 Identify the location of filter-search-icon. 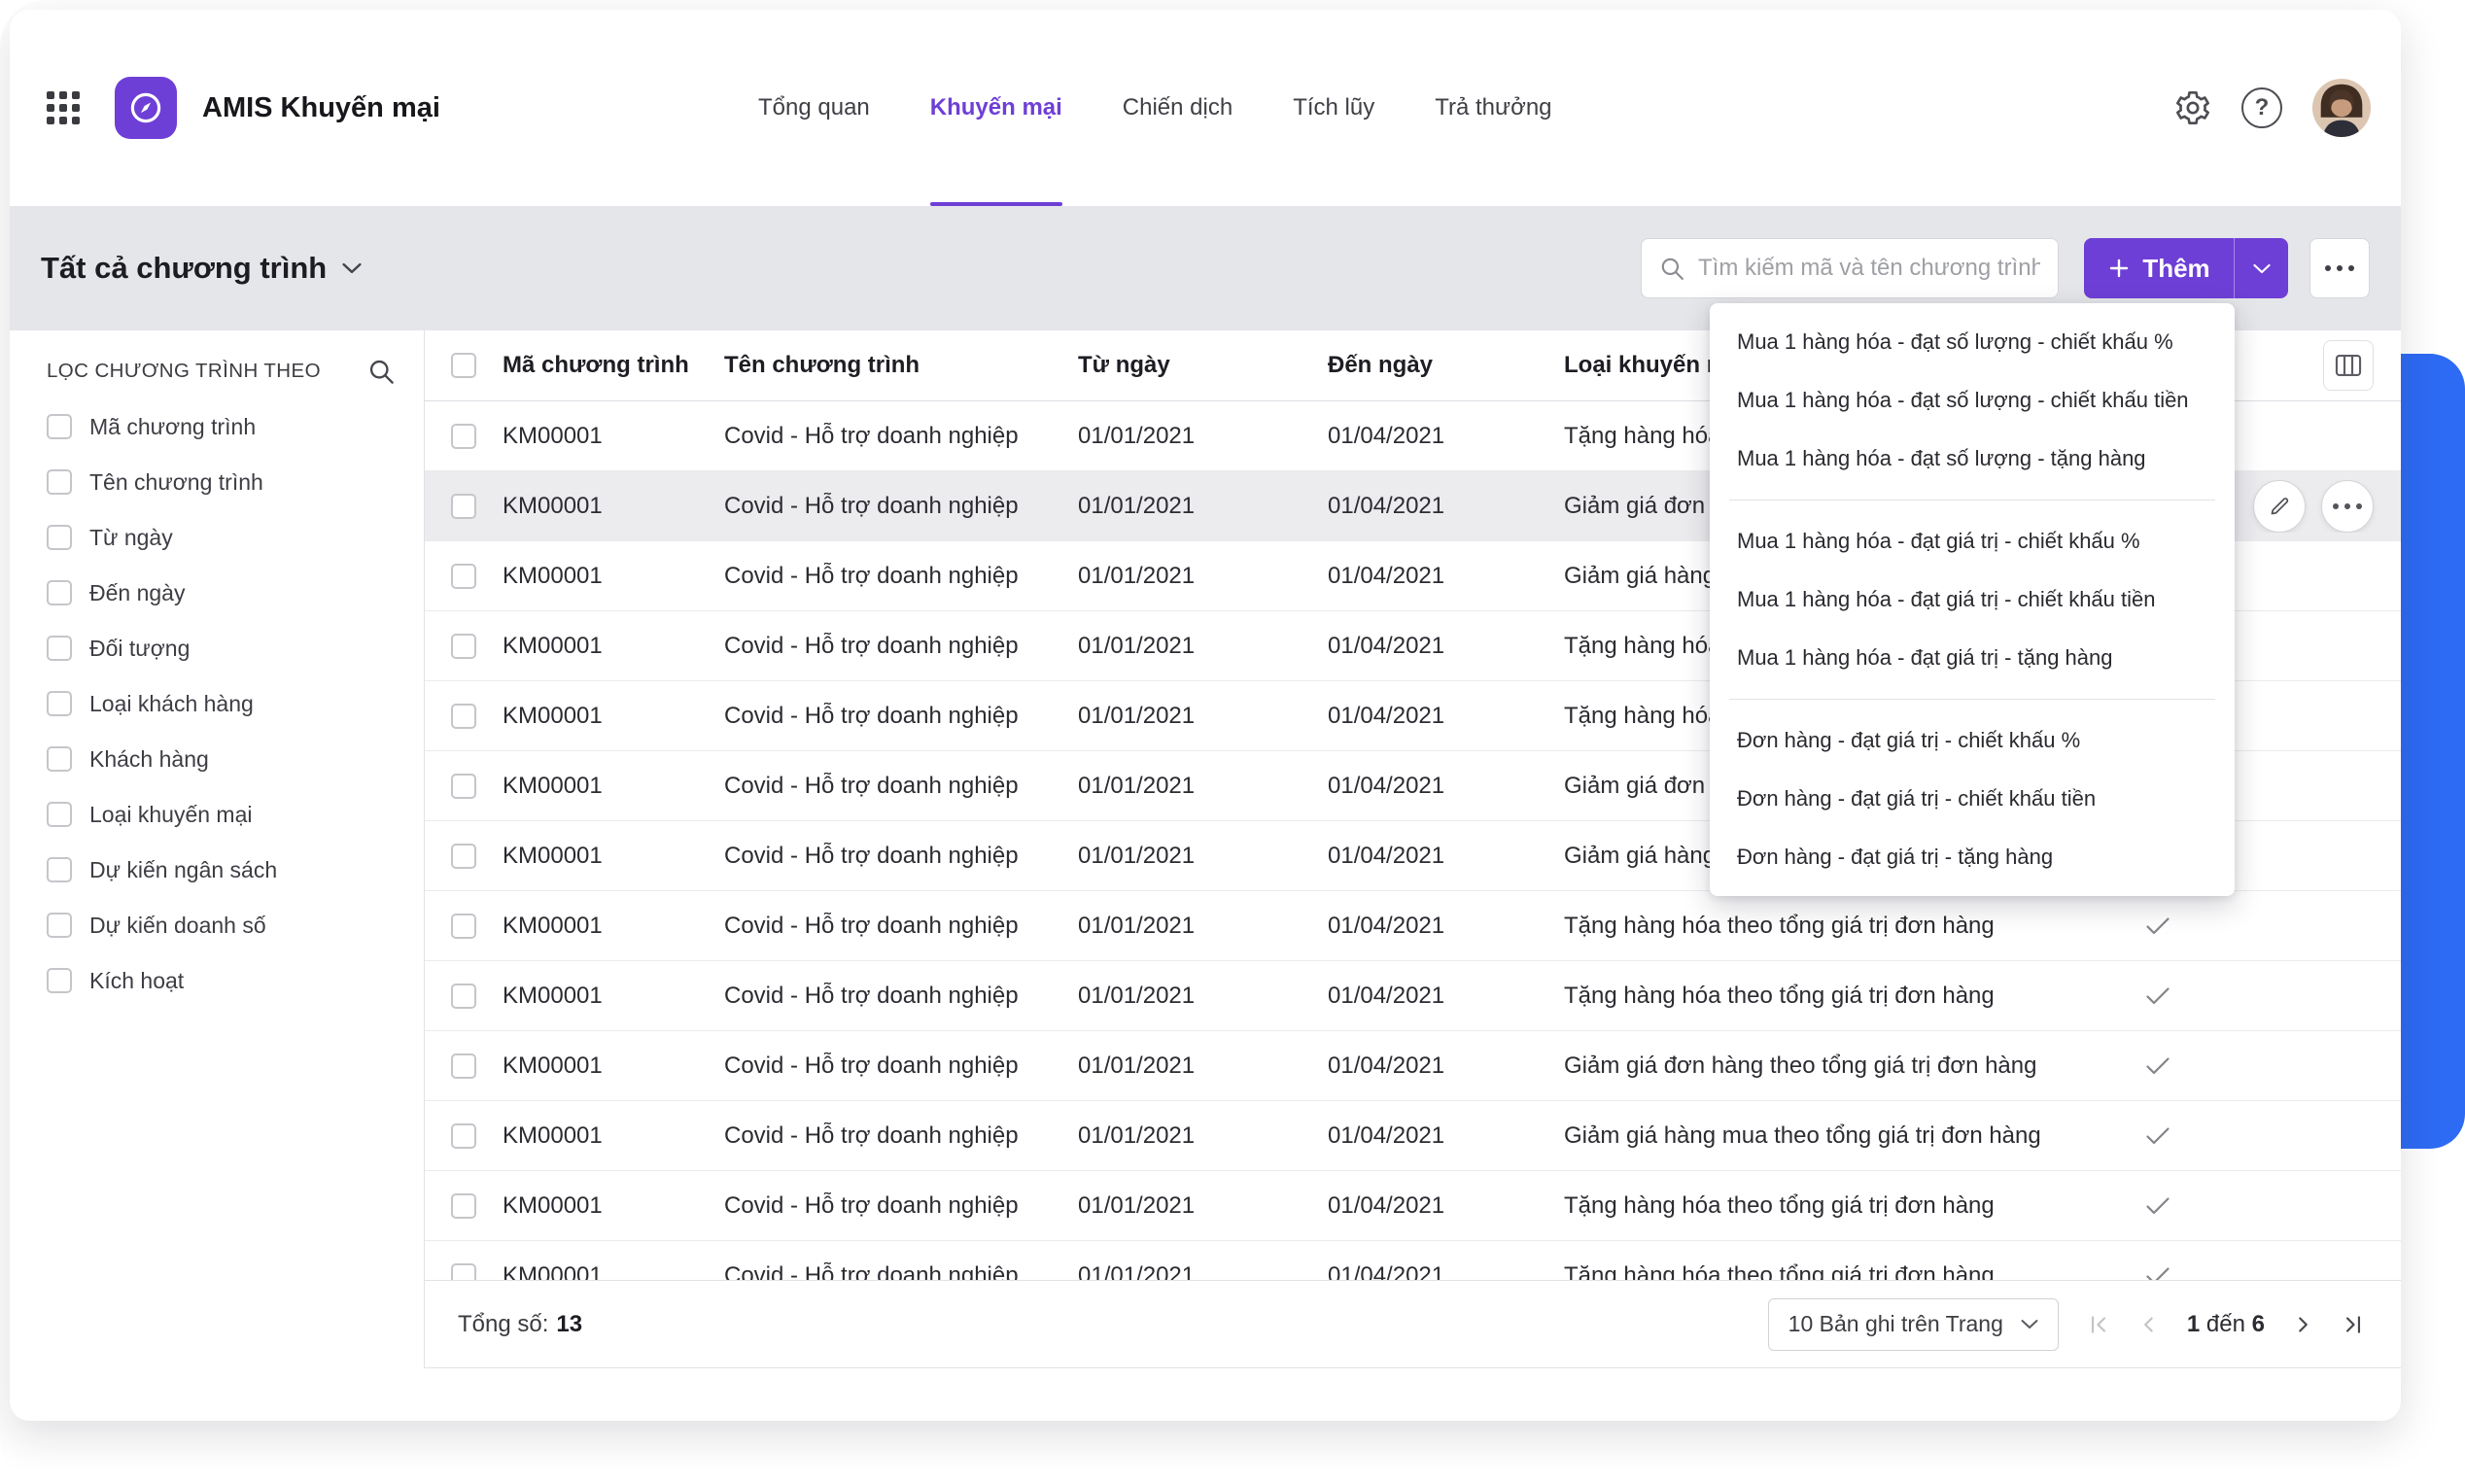
(381, 371).